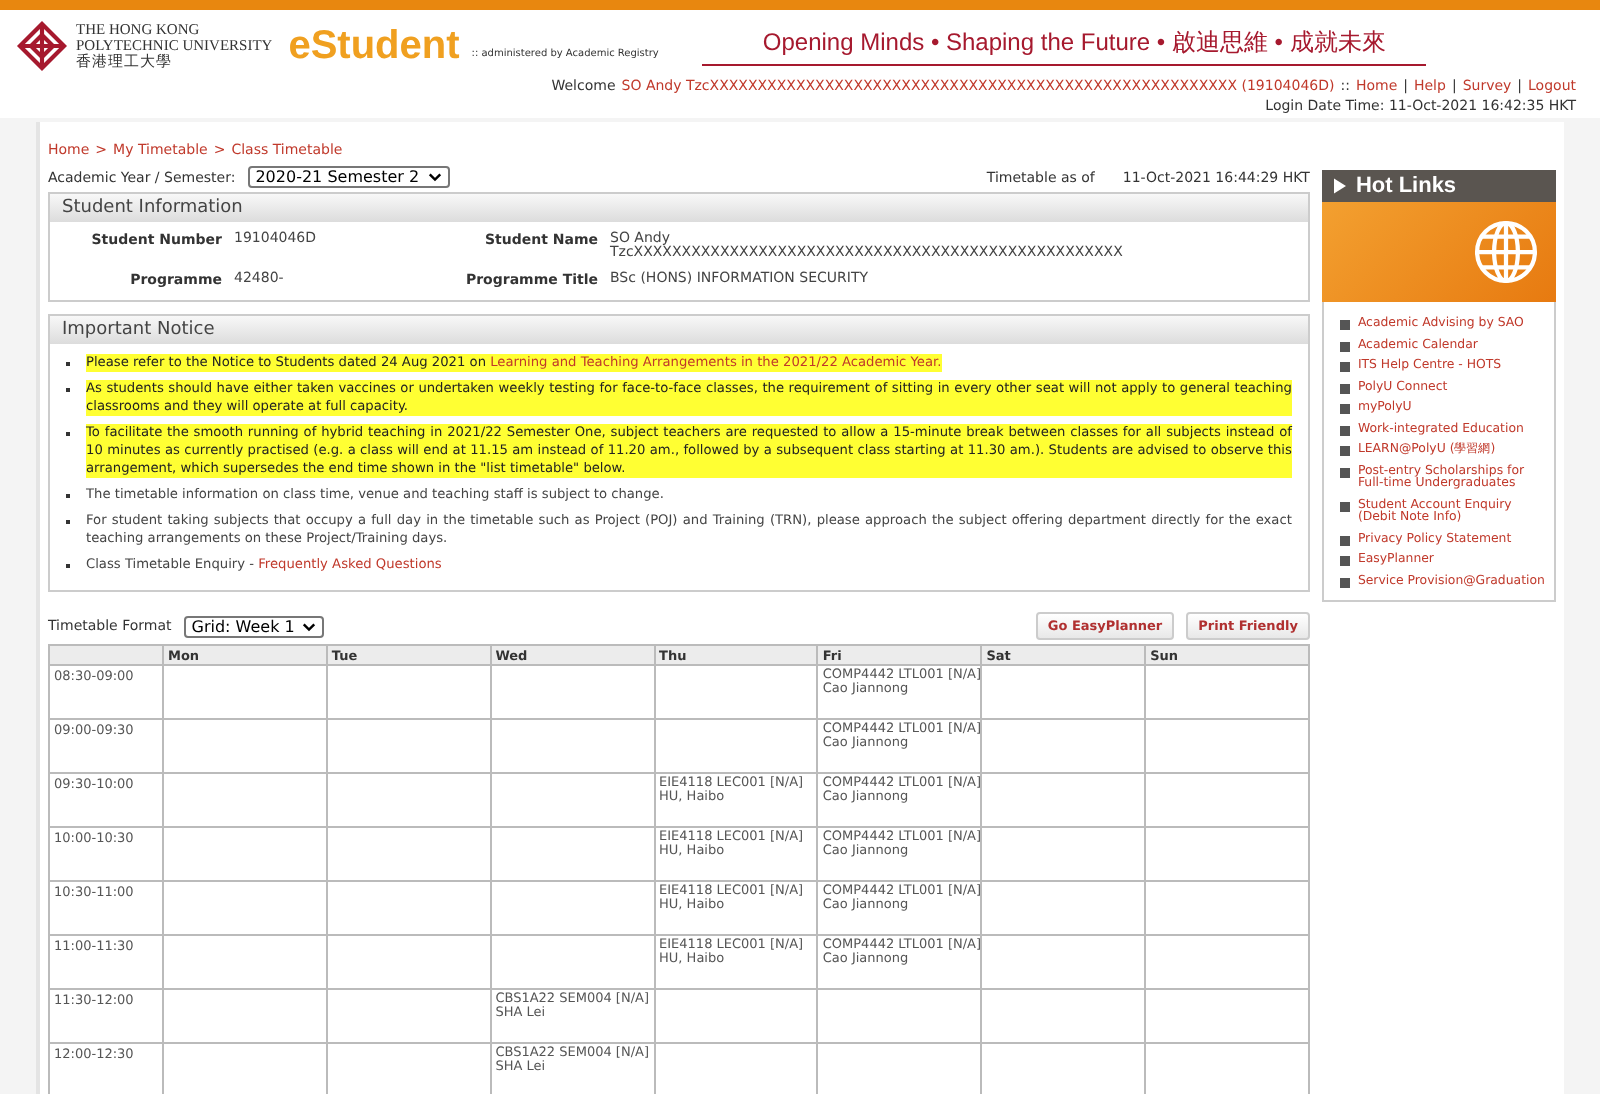 This screenshot has width=1600, height=1094. What do you see at coordinates (254, 626) in the screenshot?
I see `timetable-format-dropdown: Grid: Week 1` at bounding box center [254, 626].